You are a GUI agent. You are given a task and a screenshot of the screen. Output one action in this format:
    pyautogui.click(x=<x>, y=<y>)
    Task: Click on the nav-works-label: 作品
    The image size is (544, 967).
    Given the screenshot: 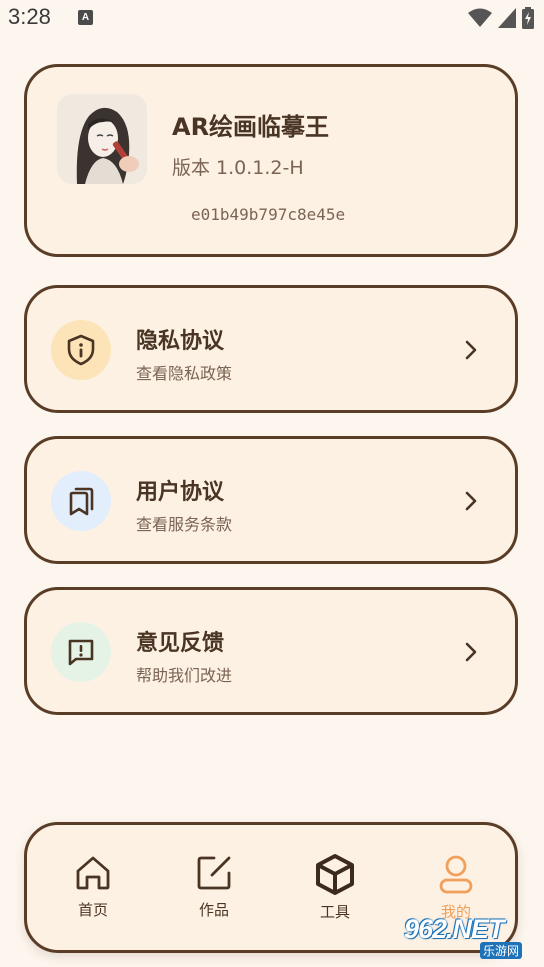 What is the action you would take?
    pyautogui.click(x=213, y=910)
    